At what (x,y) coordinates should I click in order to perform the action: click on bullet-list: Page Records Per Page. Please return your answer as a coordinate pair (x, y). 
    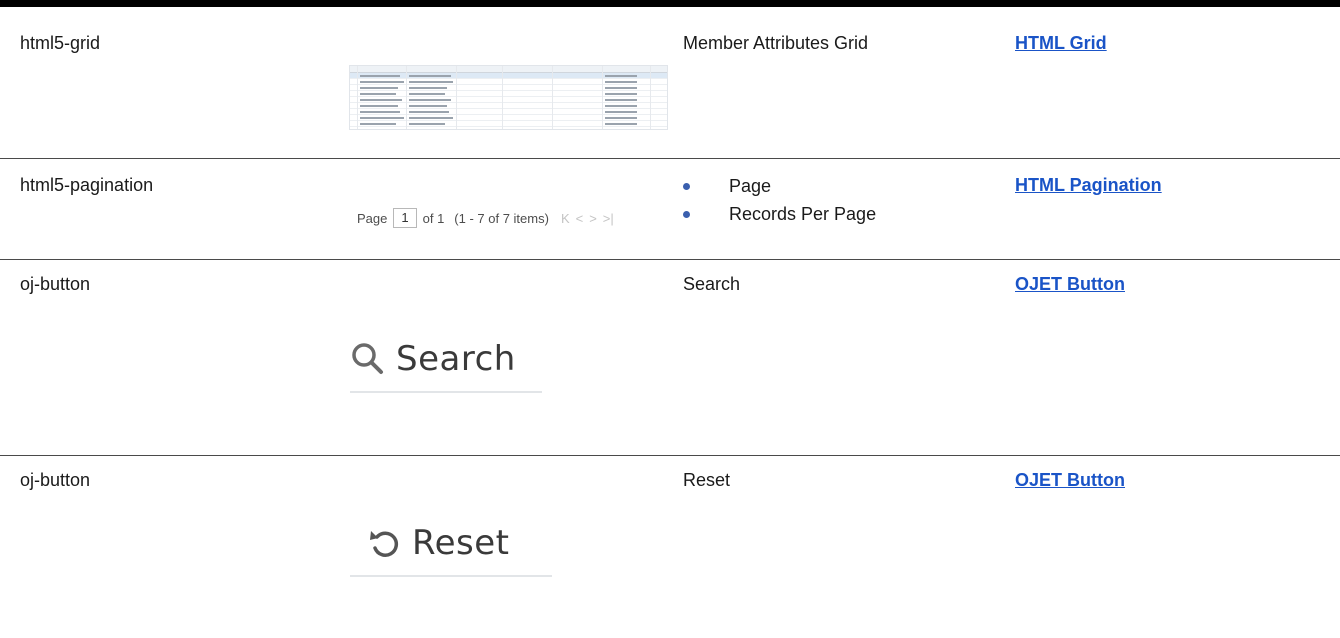
    Looking at the image, I should click on (779, 200).